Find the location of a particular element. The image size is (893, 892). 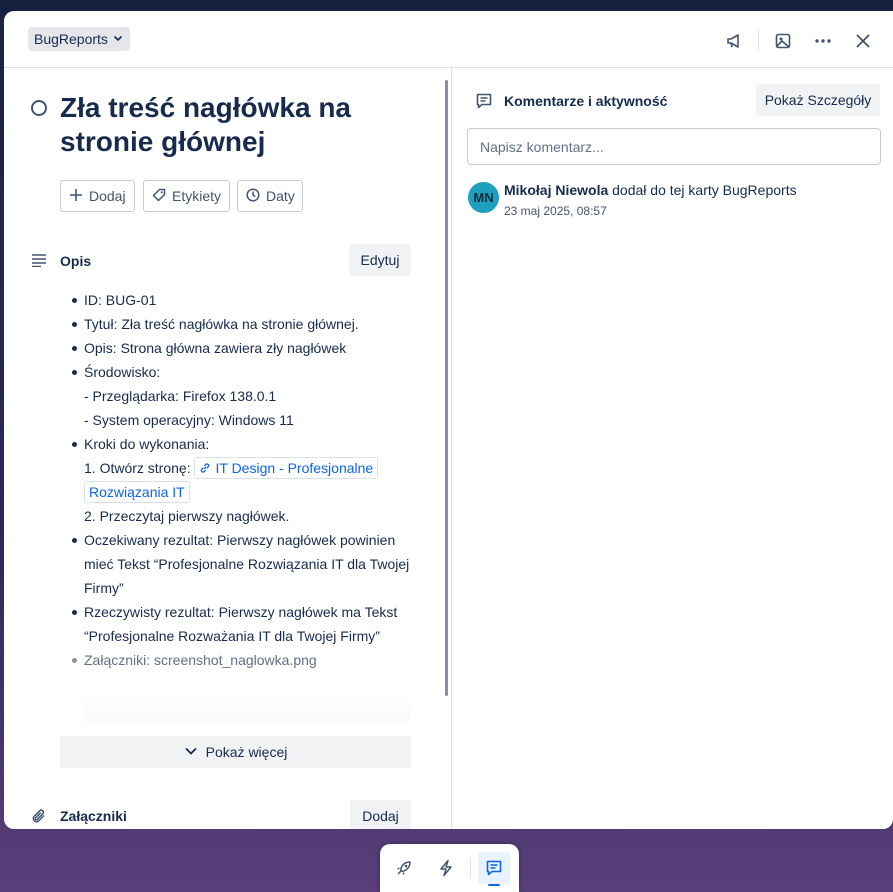

activity-timestamp: 23 maj 2025, 08:57 is located at coordinates (555, 211).